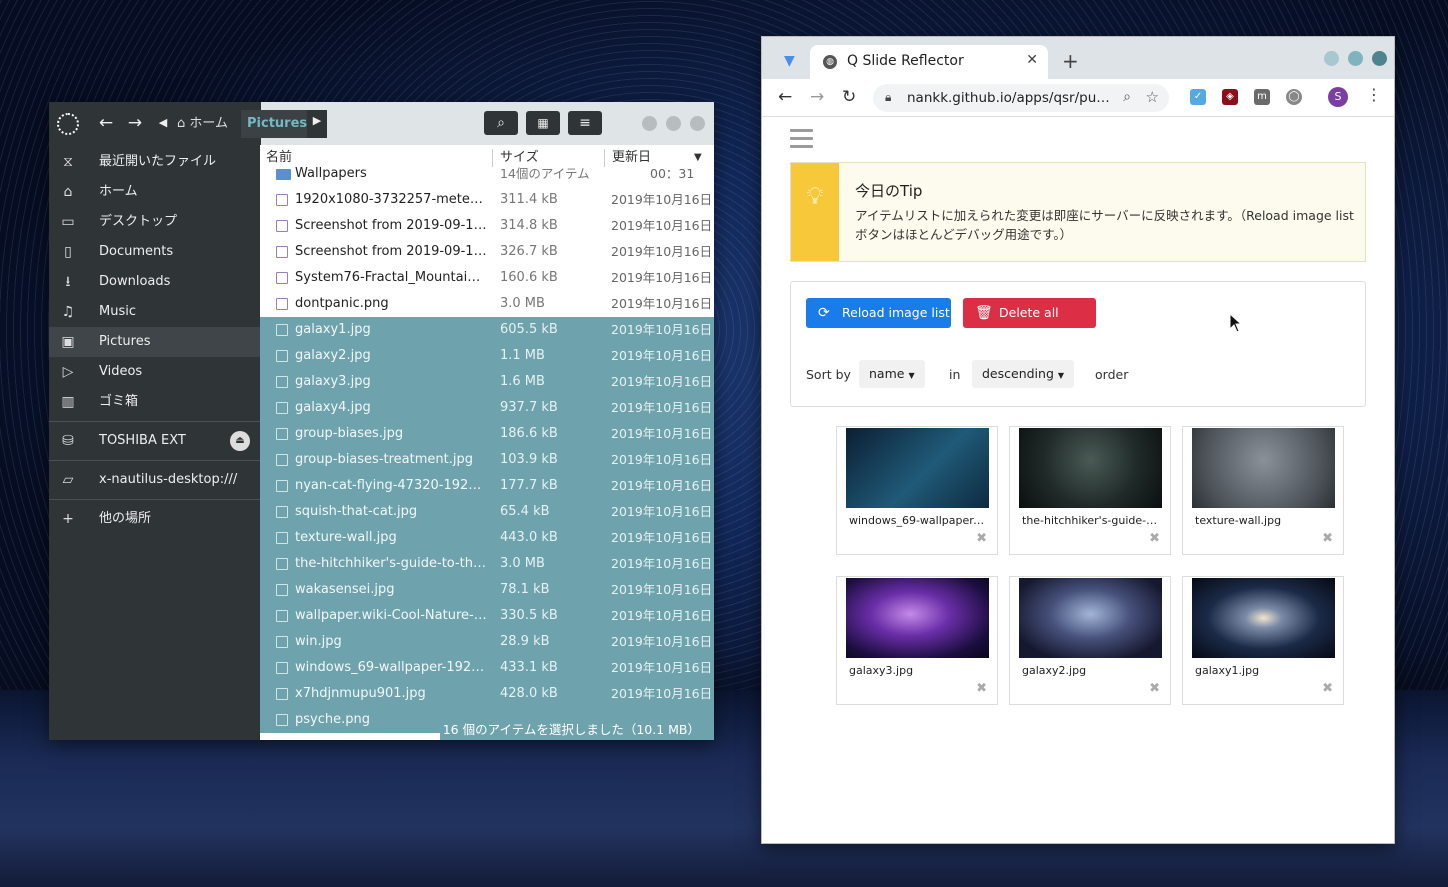 The width and height of the screenshot is (1448, 887). Describe the element at coordinates (1262, 97) in the screenshot. I see `m-extension-icon: m` at that location.